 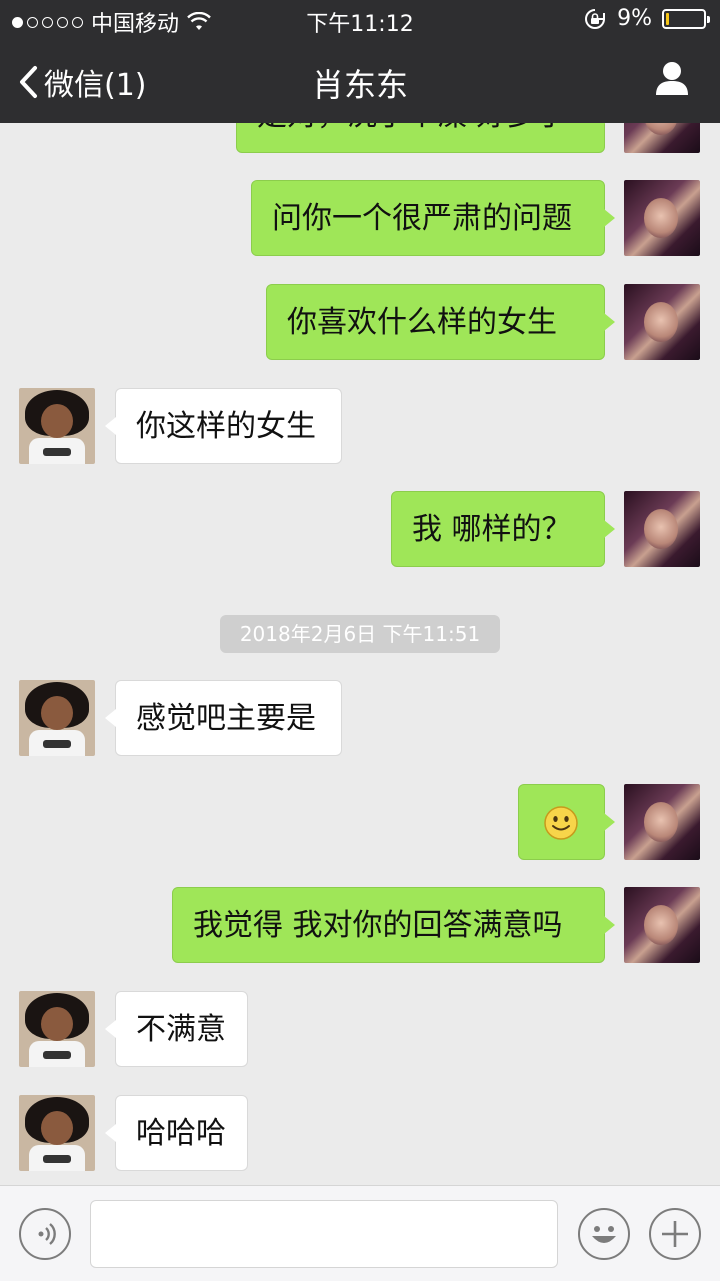 What do you see at coordinates (503, 529) in the screenshot?
I see `message-bubble: 我 哪样的？` at bounding box center [503, 529].